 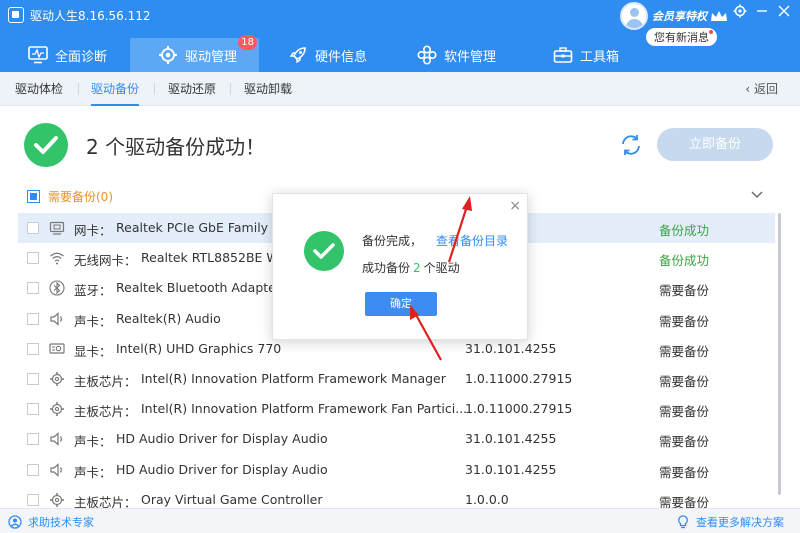 I want to click on footer-bar: 求助技术专家 查看更多解决方案, so click(x=400, y=520).